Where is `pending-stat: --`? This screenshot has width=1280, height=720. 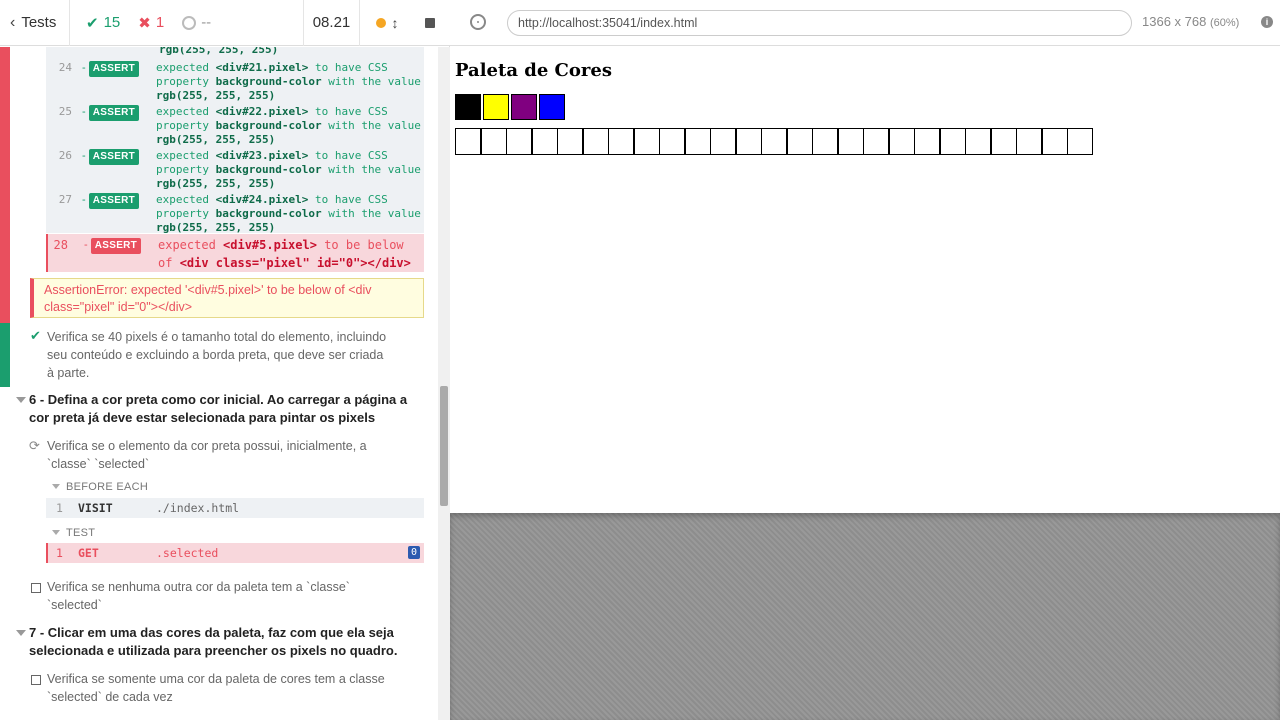
pending-stat: -- is located at coordinates (196, 22).